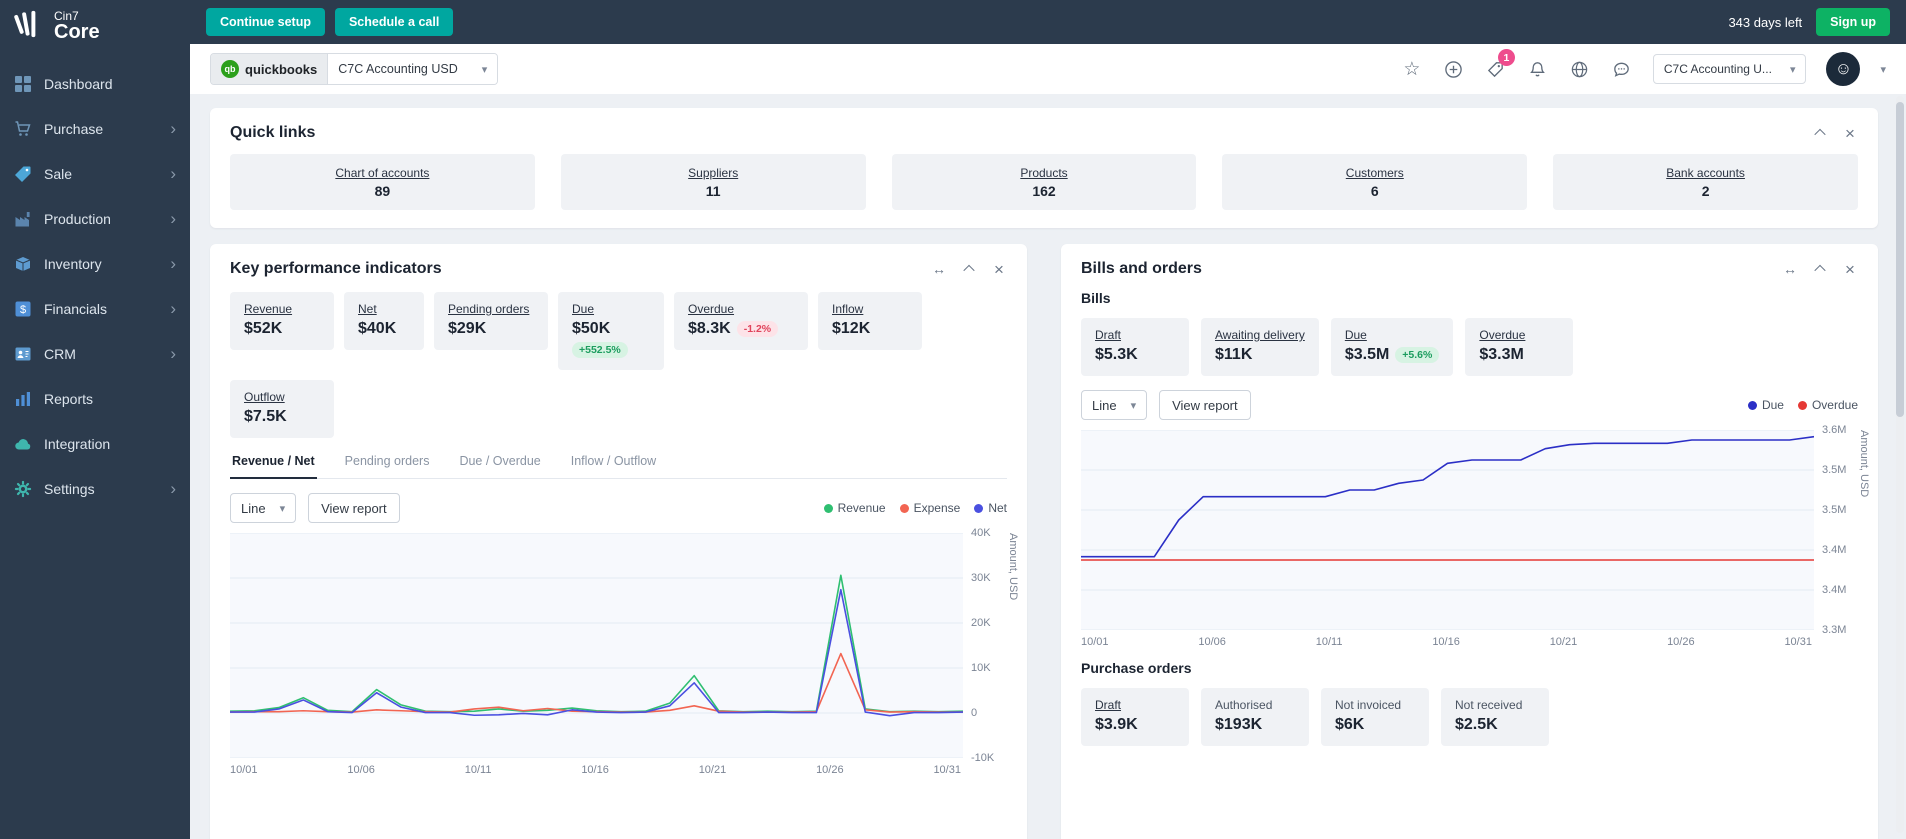 Image resolution: width=1906 pixels, height=839 pixels. I want to click on kpi-tile-link: Pending orders, so click(491, 309).